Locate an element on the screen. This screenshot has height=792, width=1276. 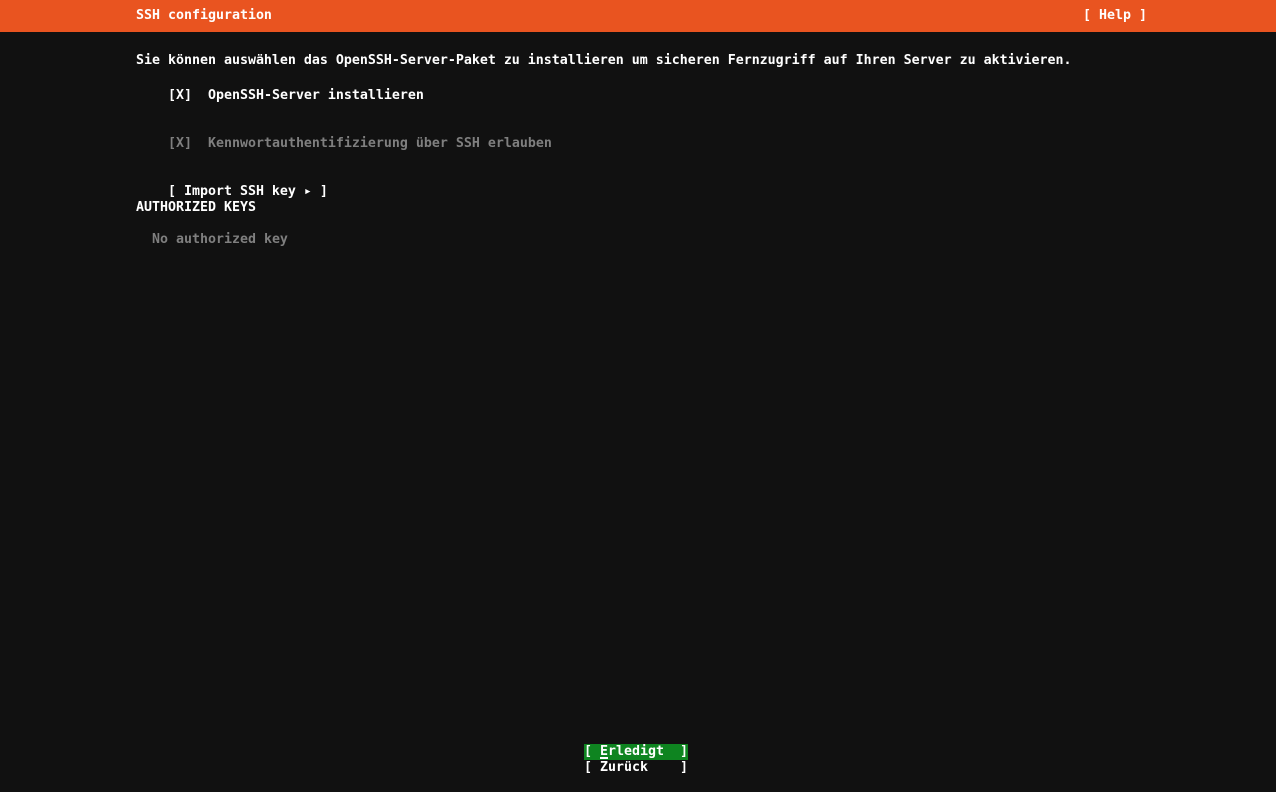
checkbox-install-openssh-server: [X] OpenSSH-Server installieren is located at coordinates (280, 87).